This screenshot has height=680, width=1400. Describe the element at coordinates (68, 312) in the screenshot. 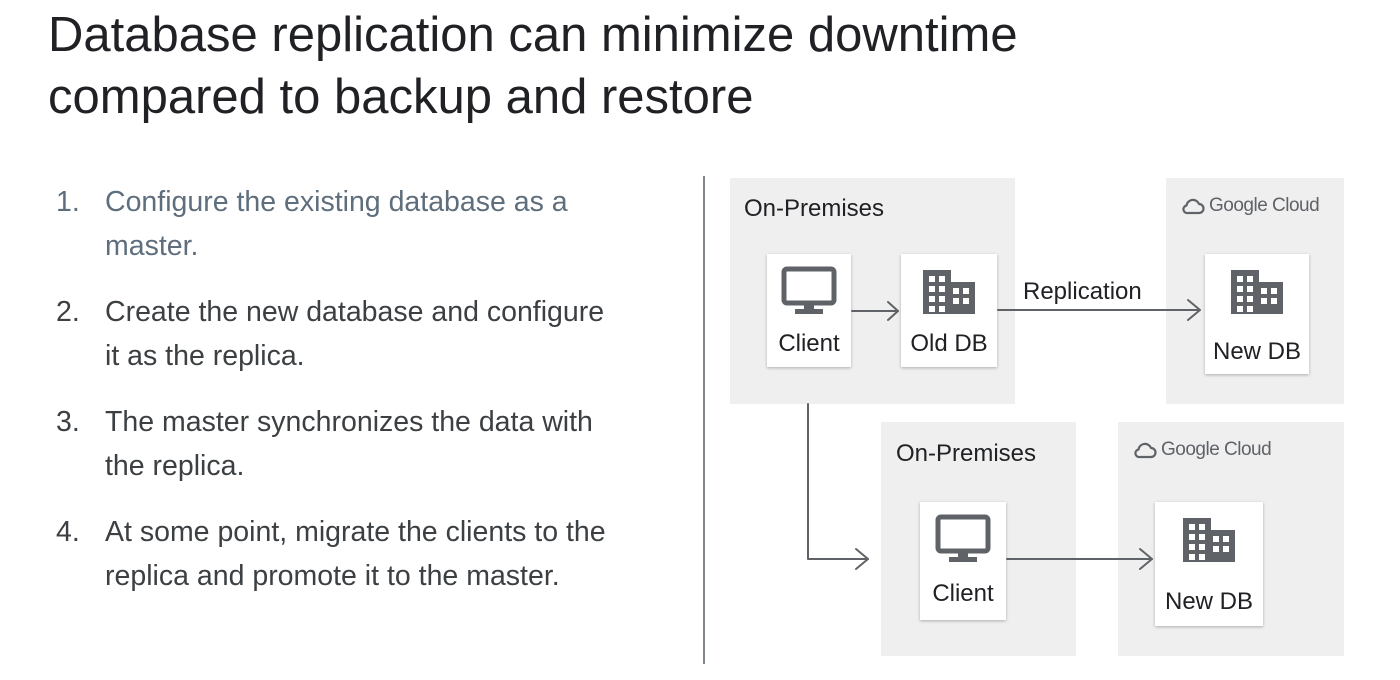

I see `step-number: 2.` at that location.